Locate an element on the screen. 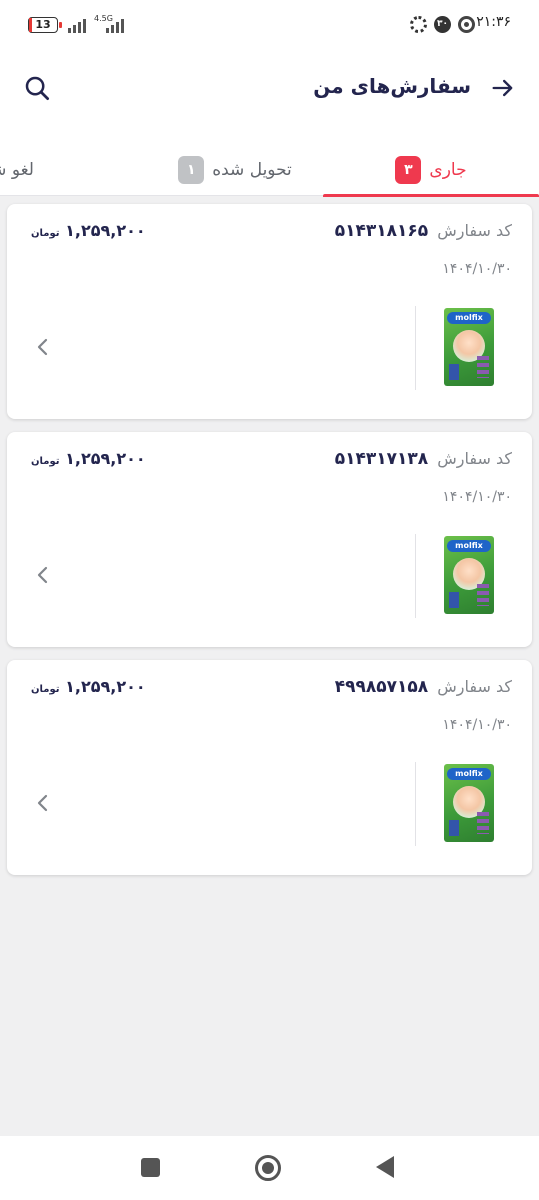 The height and width of the screenshot is (1200, 539). order-tabs: جاری ۳ تحویل شده ۱ لغو شده is located at coordinates (269, 170).